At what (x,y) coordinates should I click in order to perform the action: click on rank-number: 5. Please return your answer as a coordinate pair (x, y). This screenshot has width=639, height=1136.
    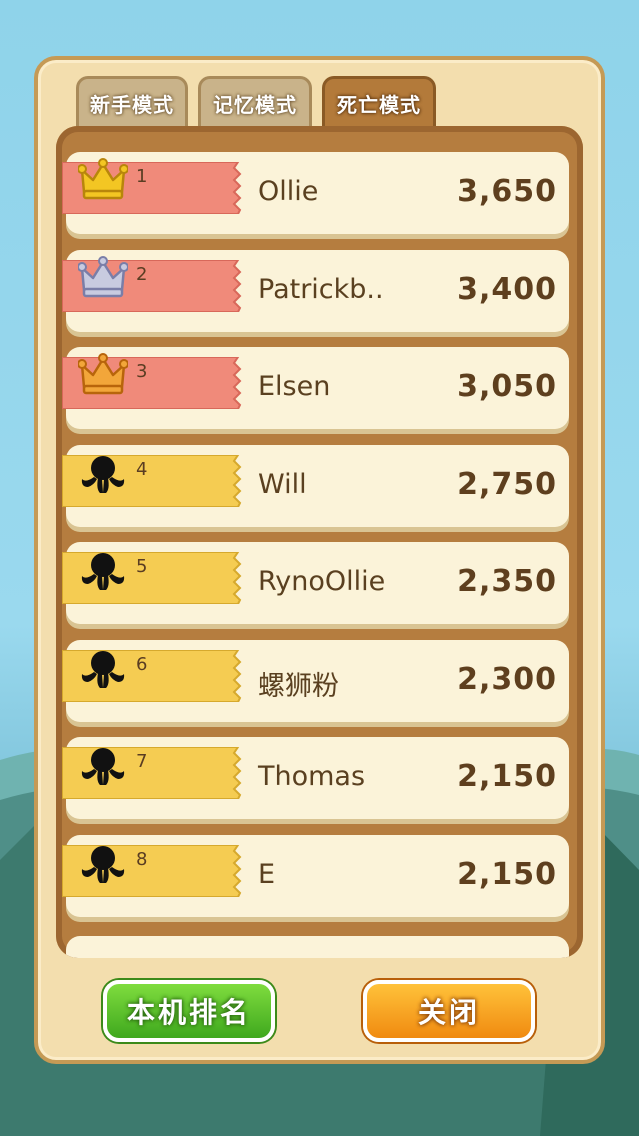
    Looking at the image, I should click on (142, 566).